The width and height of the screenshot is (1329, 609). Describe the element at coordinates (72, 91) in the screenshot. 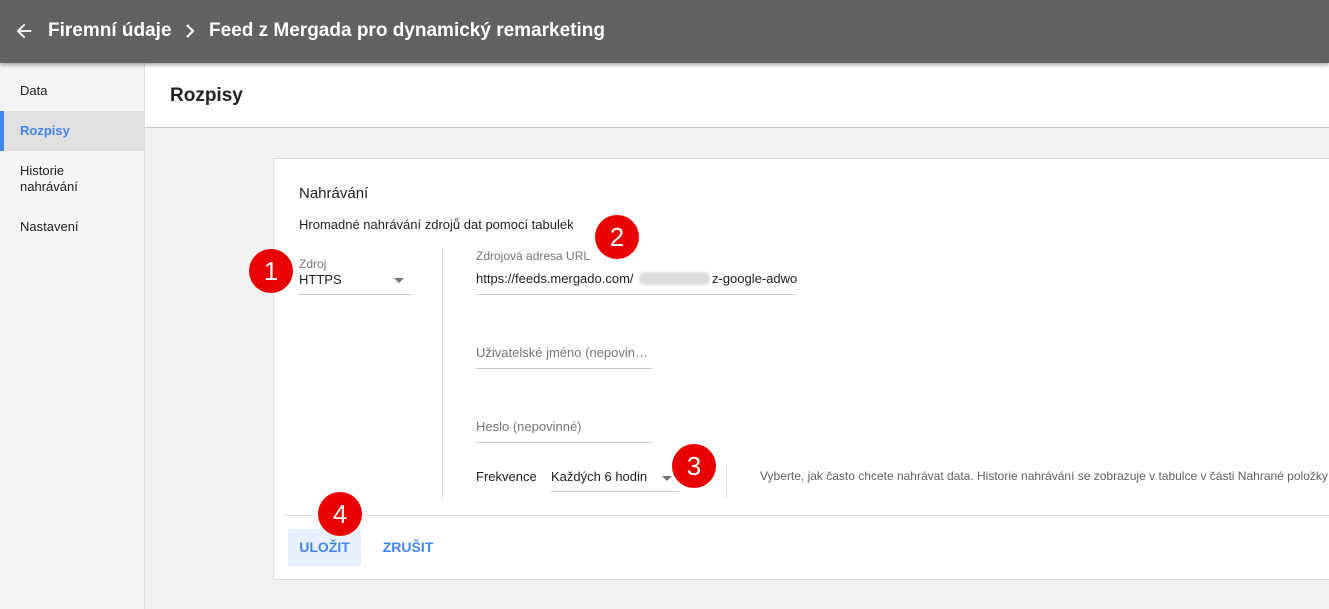

I see `sidebar-item-data: Data` at that location.